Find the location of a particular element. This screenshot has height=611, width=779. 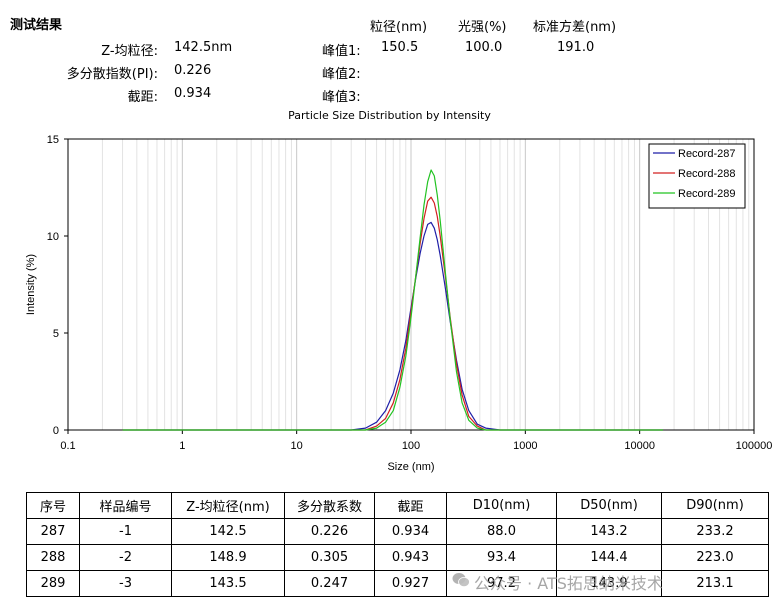

legend-label: Record-288 is located at coordinates (706, 174).